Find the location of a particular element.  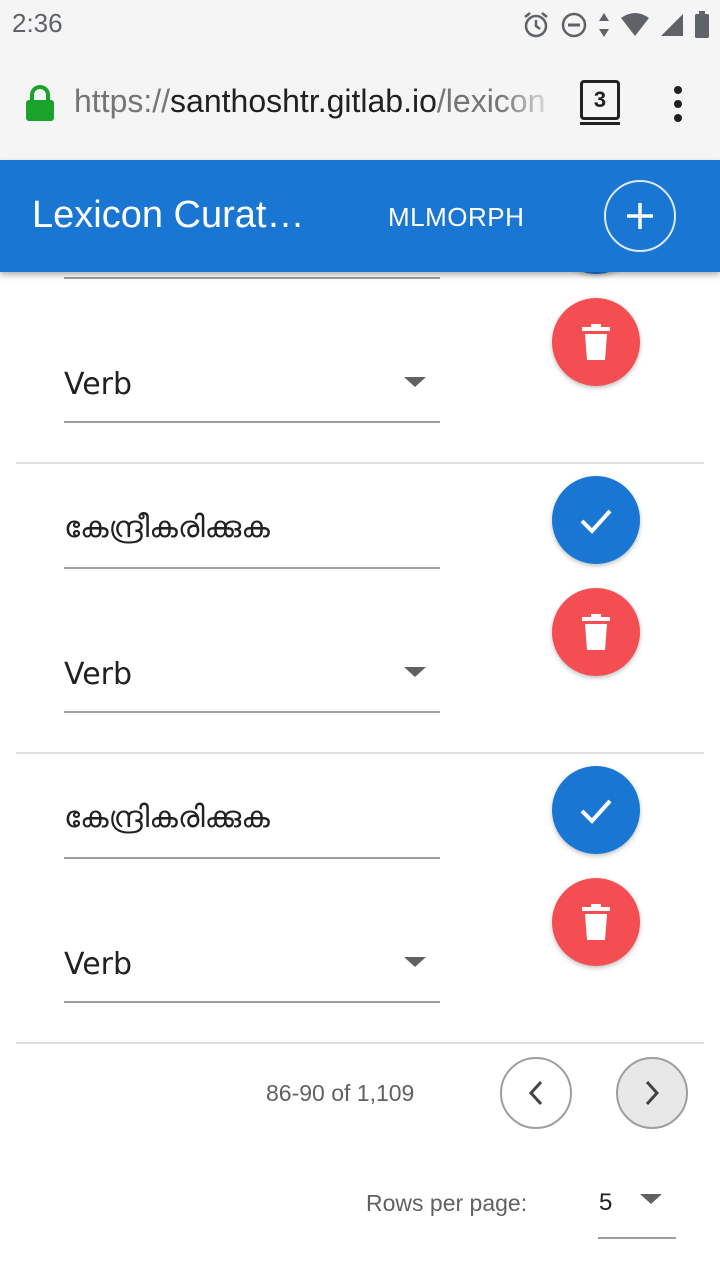

previous-page-button is located at coordinates (536, 1093).